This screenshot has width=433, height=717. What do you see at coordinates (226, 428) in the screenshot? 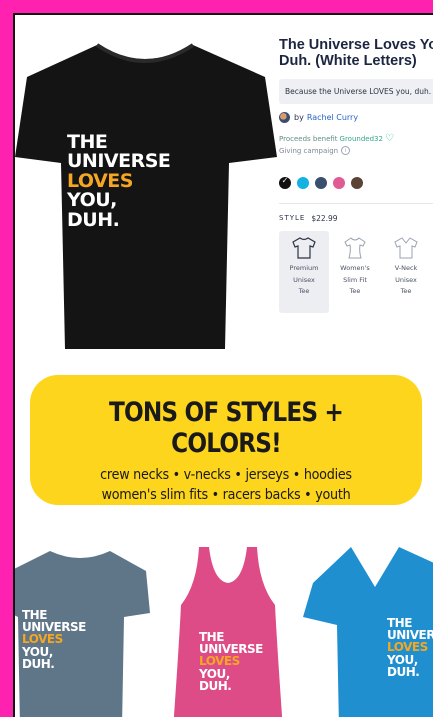
I see `banner-headline: TONS OF STYLES + COLORS!` at bounding box center [226, 428].